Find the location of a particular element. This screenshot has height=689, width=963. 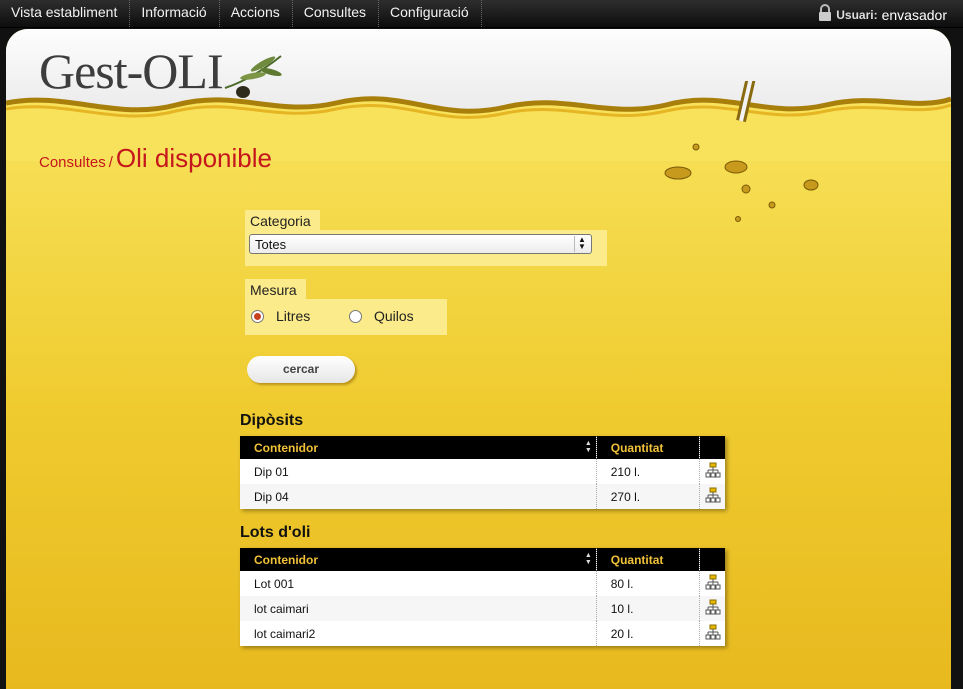

radio-quilos-button is located at coordinates (355, 316).